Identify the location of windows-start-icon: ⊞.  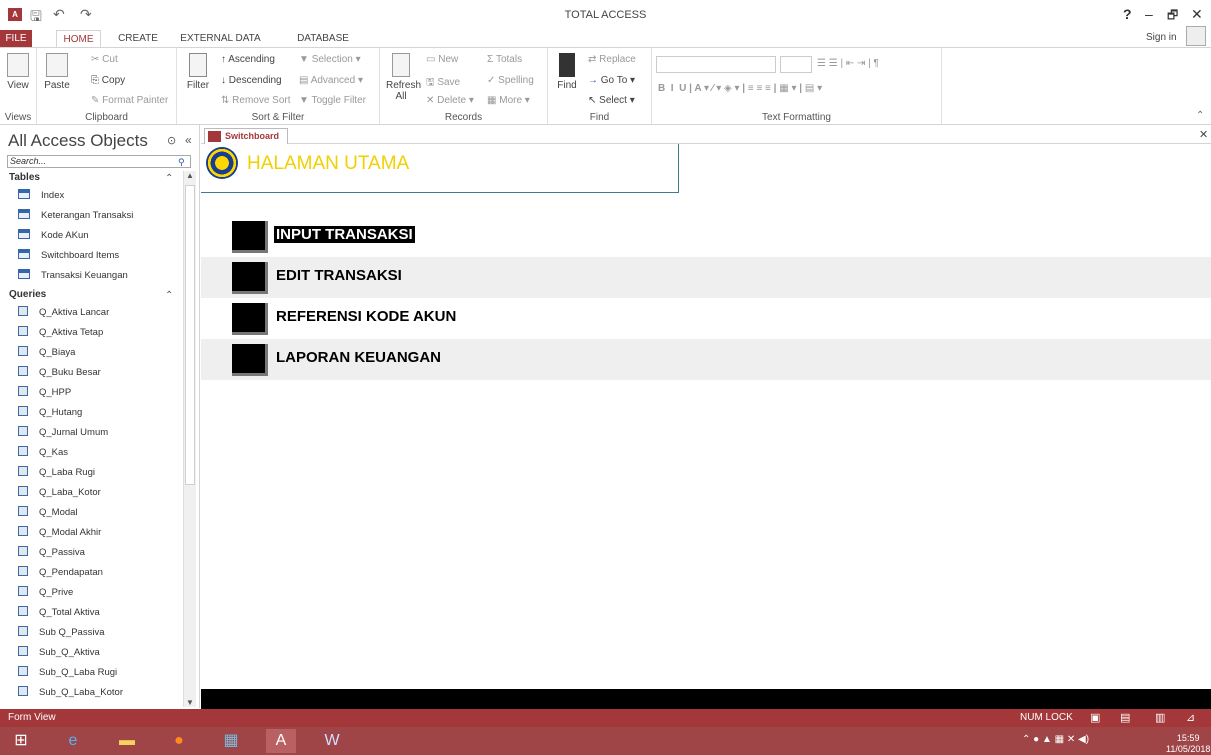
(21, 741).